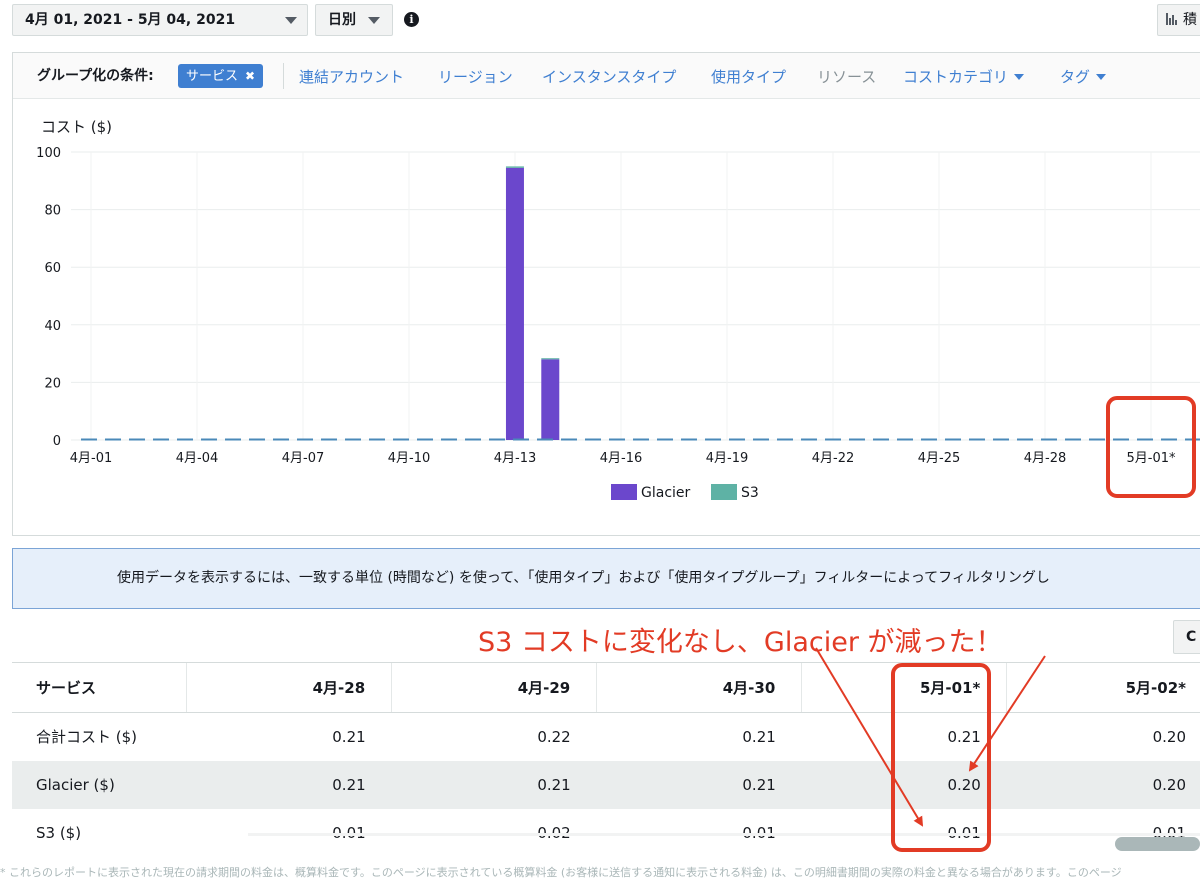 Image resolution: width=1200 pixels, height=879 pixels. I want to click on group-by-service-chip: サービス ✖, so click(221, 76).